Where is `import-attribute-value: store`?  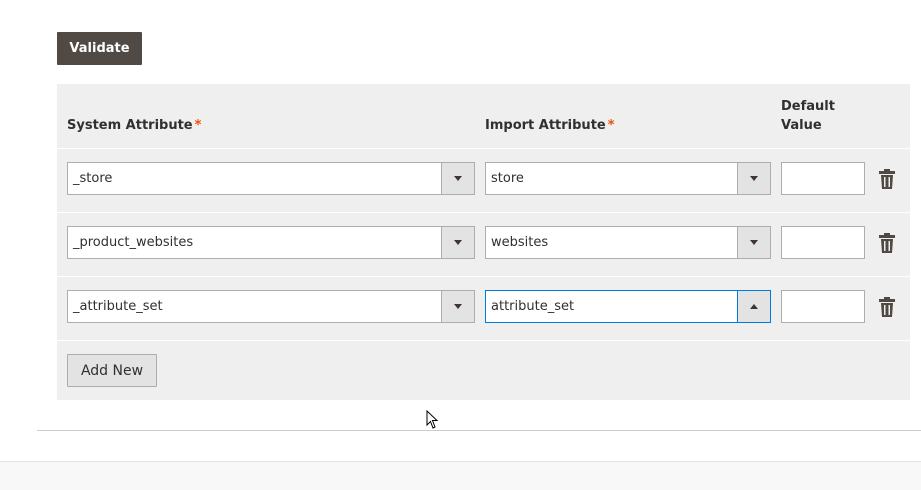
import-attribute-value: store is located at coordinates (507, 178).